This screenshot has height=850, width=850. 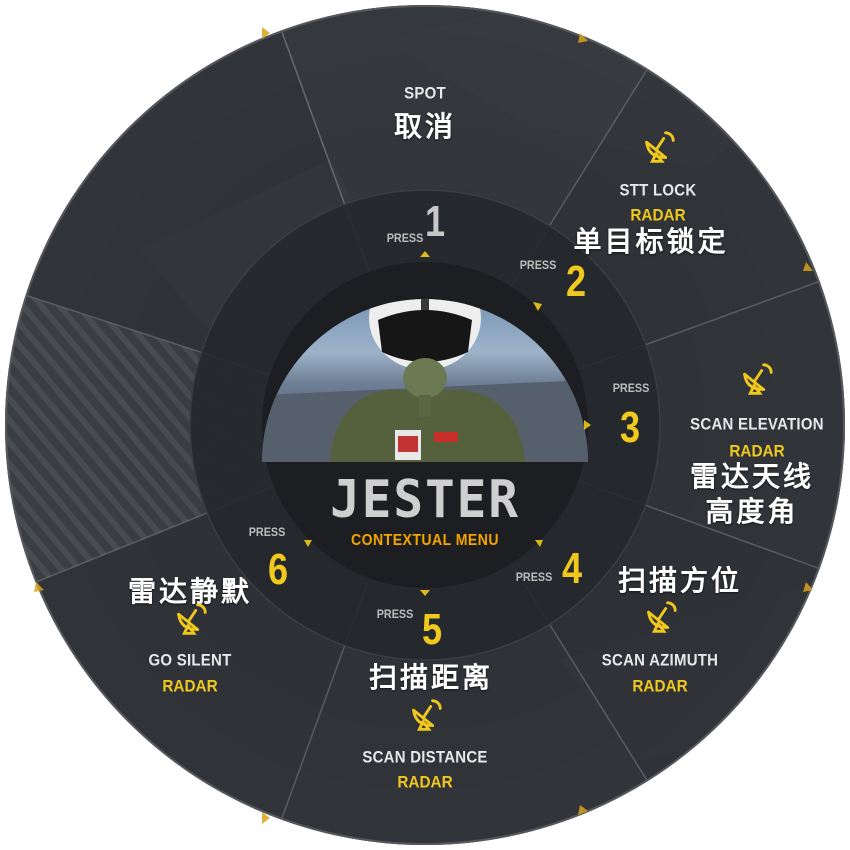 What do you see at coordinates (630, 428) in the screenshot?
I see `option-3-number: 3` at bounding box center [630, 428].